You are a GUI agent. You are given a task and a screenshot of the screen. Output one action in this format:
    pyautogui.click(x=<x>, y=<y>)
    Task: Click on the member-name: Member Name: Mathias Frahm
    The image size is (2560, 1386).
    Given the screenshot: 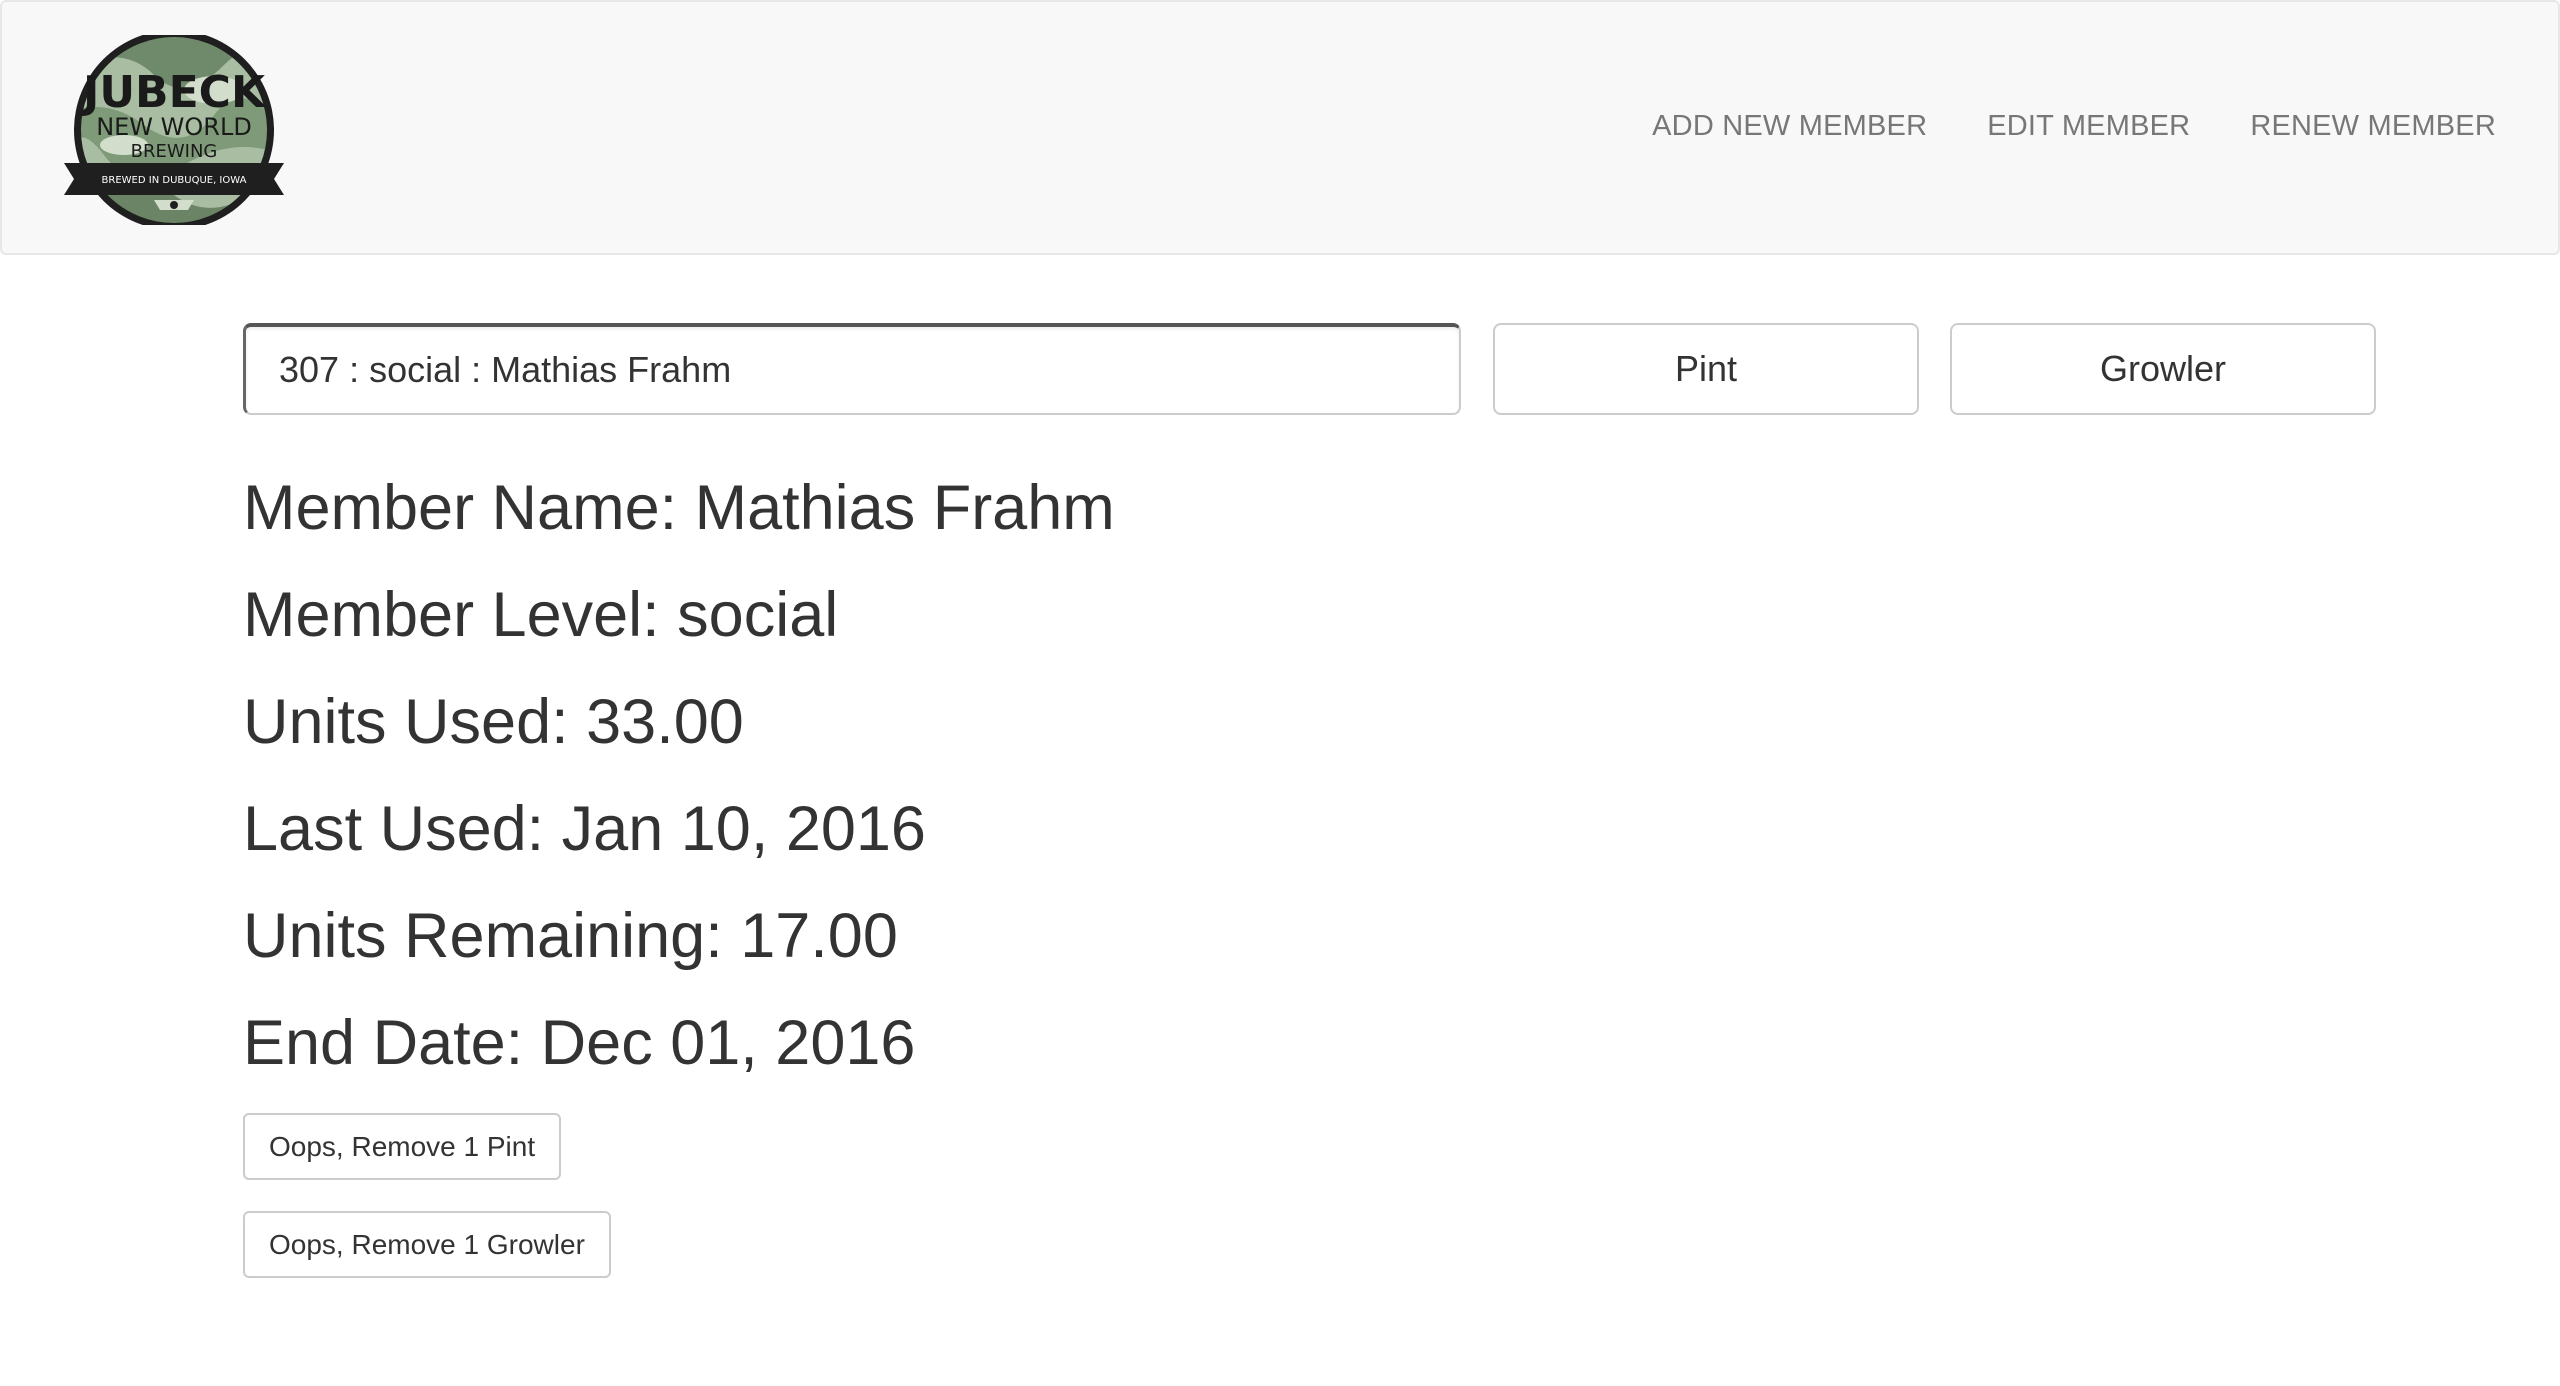 What is the action you would take?
    pyautogui.click(x=679, y=508)
    